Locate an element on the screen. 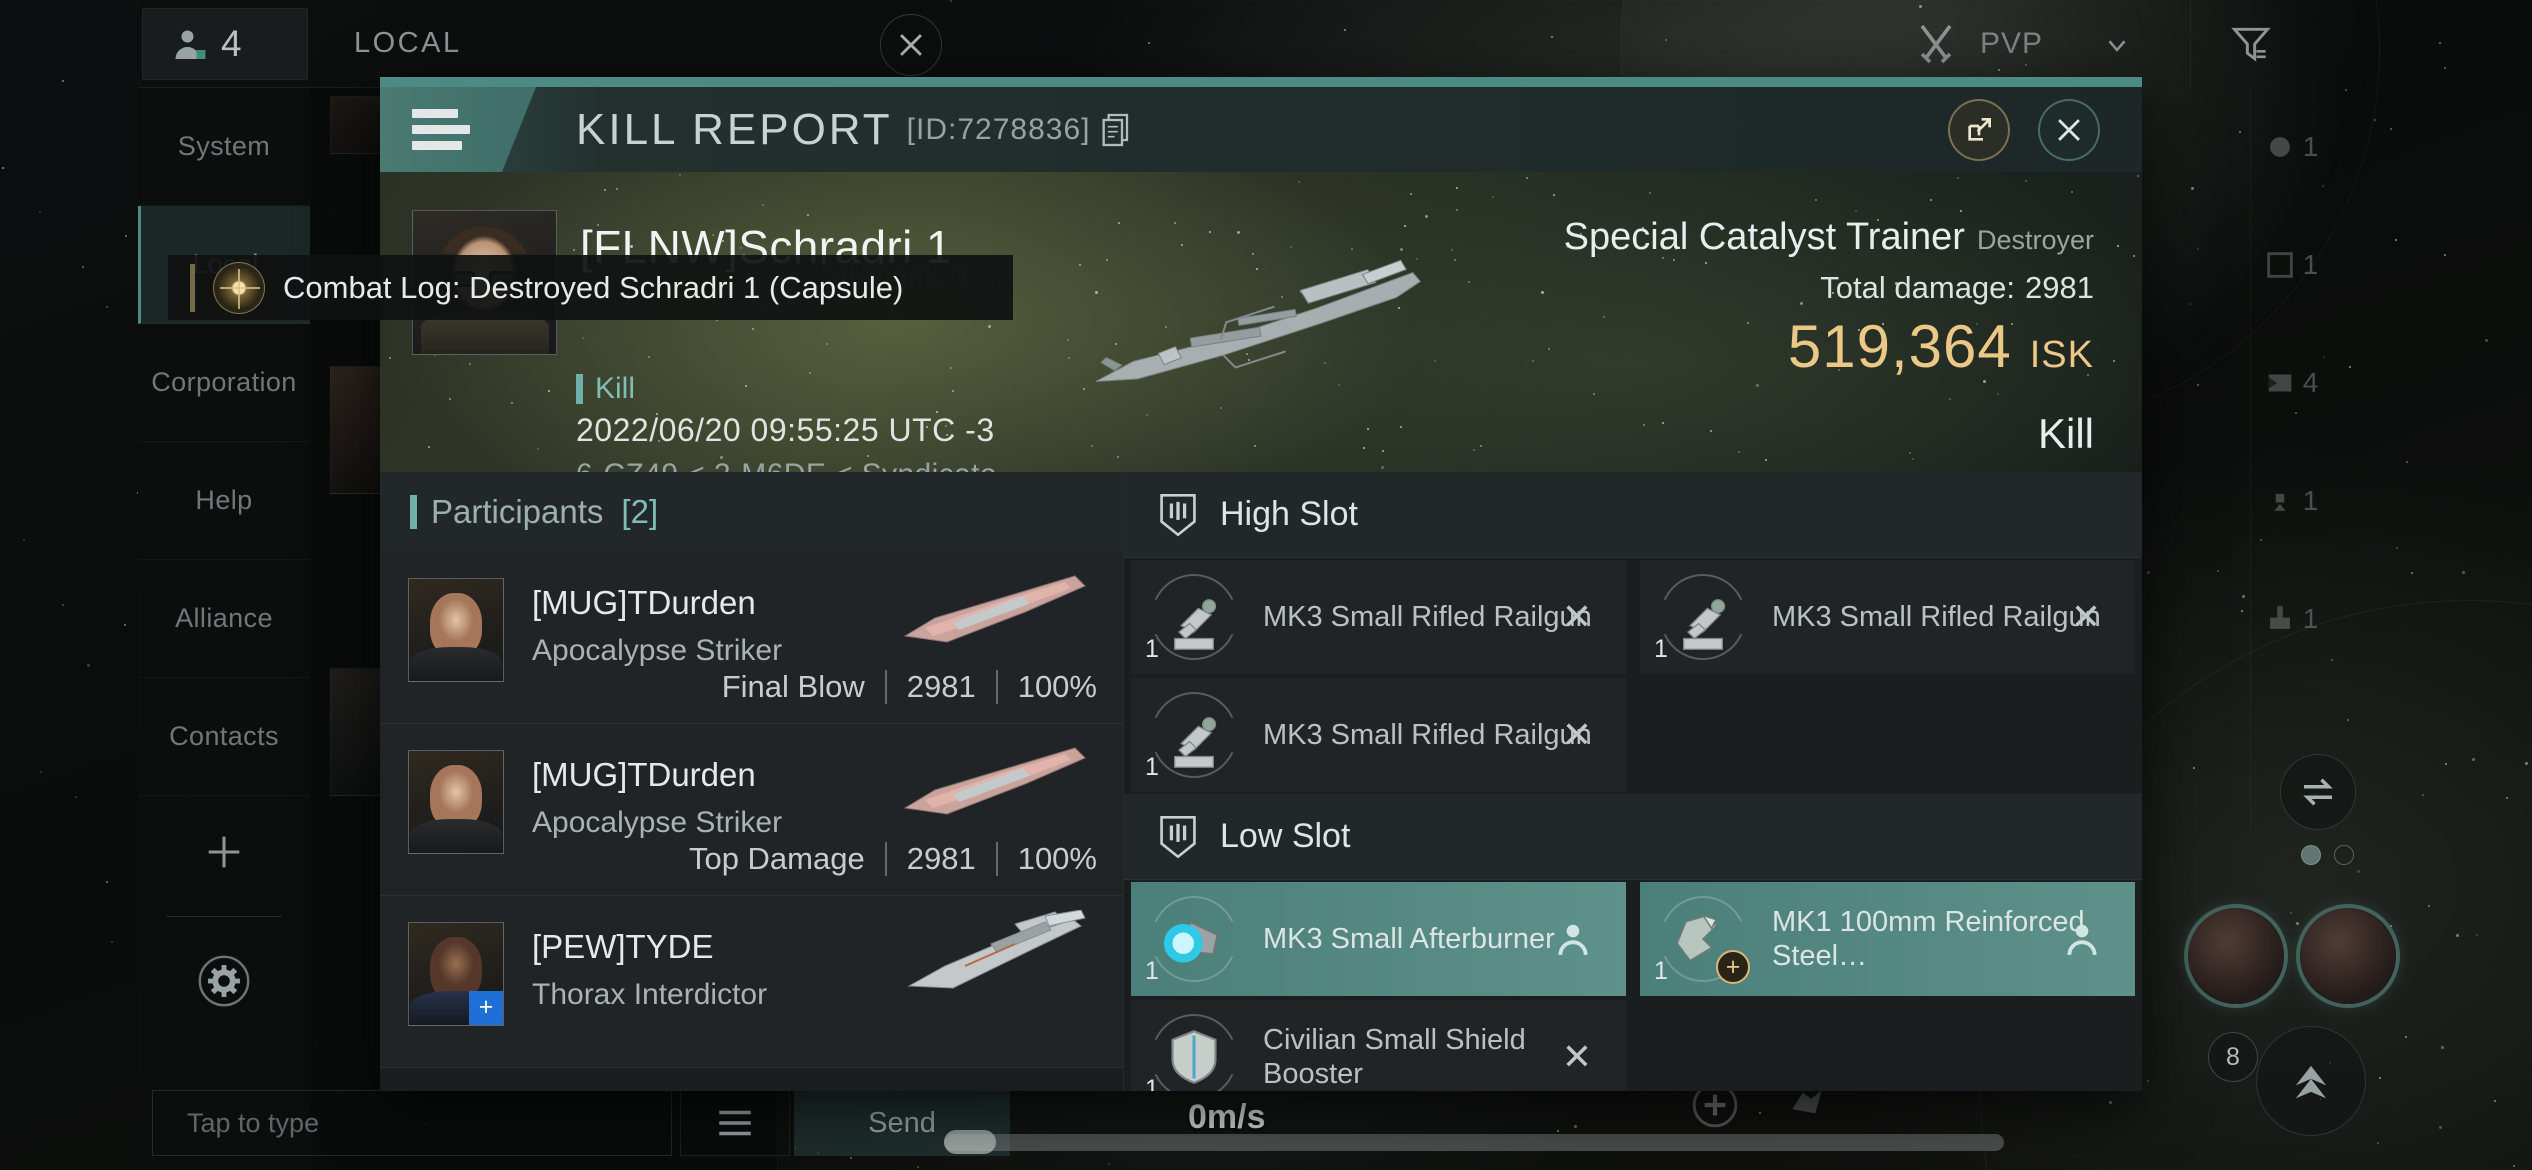 Image resolution: width=2532 pixels, height=1170 pixels. rail-item-structure: 1 is located at coordinates (2290, 619).